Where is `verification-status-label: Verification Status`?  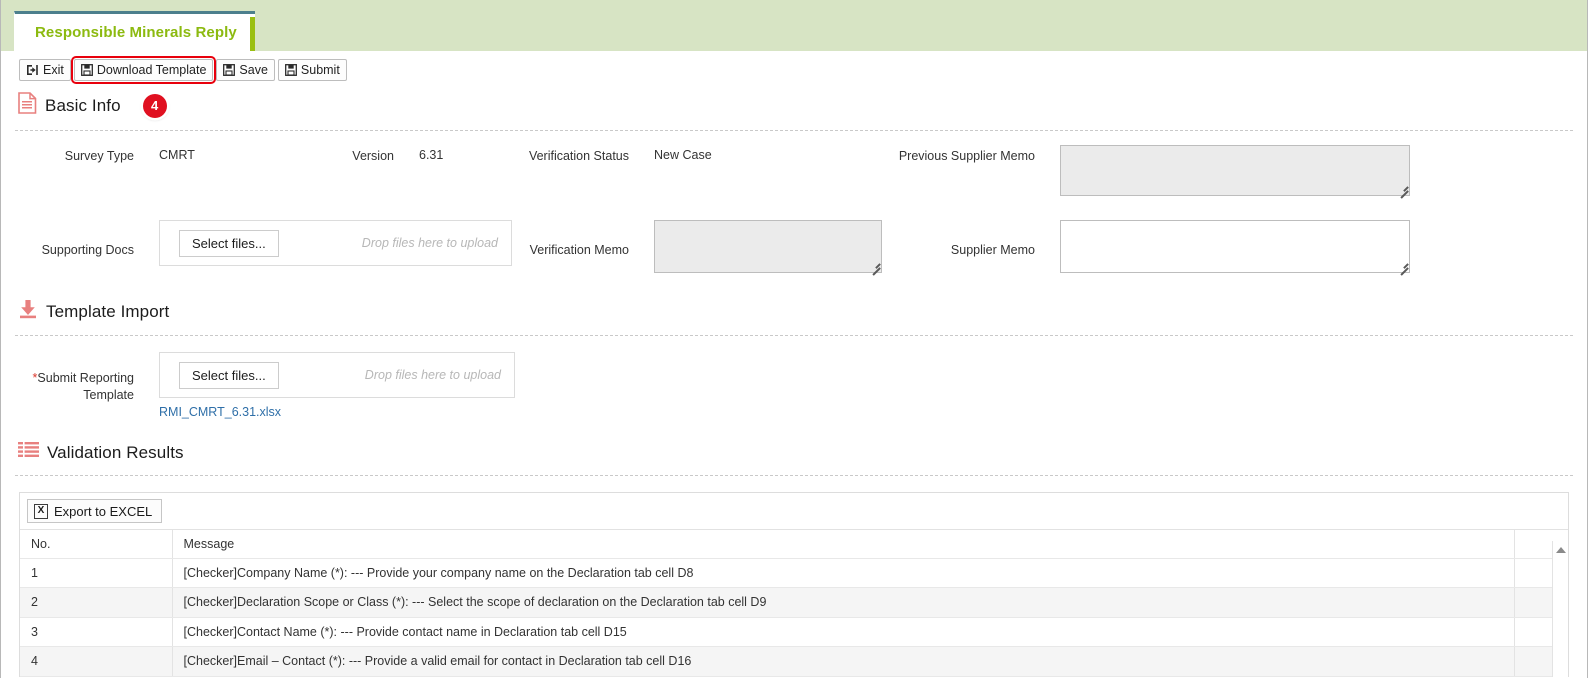 verification-status-label: Verification Status is located at coordinates (578, 156).